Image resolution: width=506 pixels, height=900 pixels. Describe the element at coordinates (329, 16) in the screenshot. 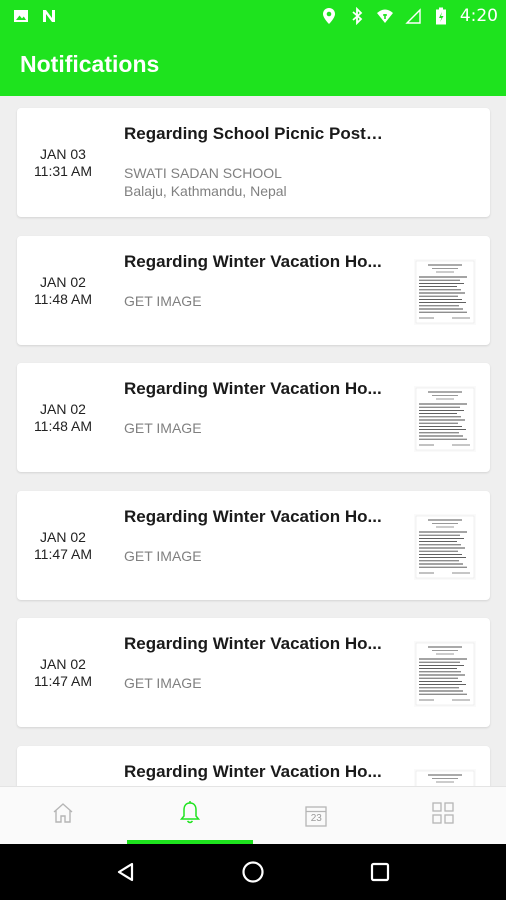

I see `location-icon` at that location.